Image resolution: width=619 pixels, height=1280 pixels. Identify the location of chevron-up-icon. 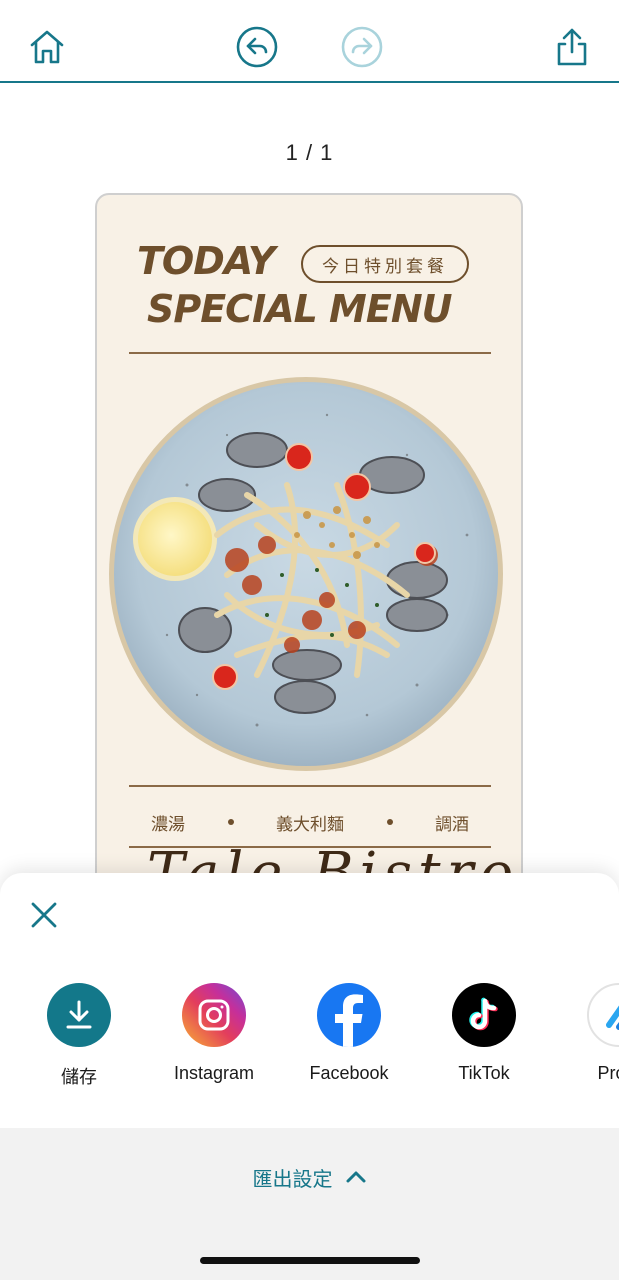
(355, 1177).